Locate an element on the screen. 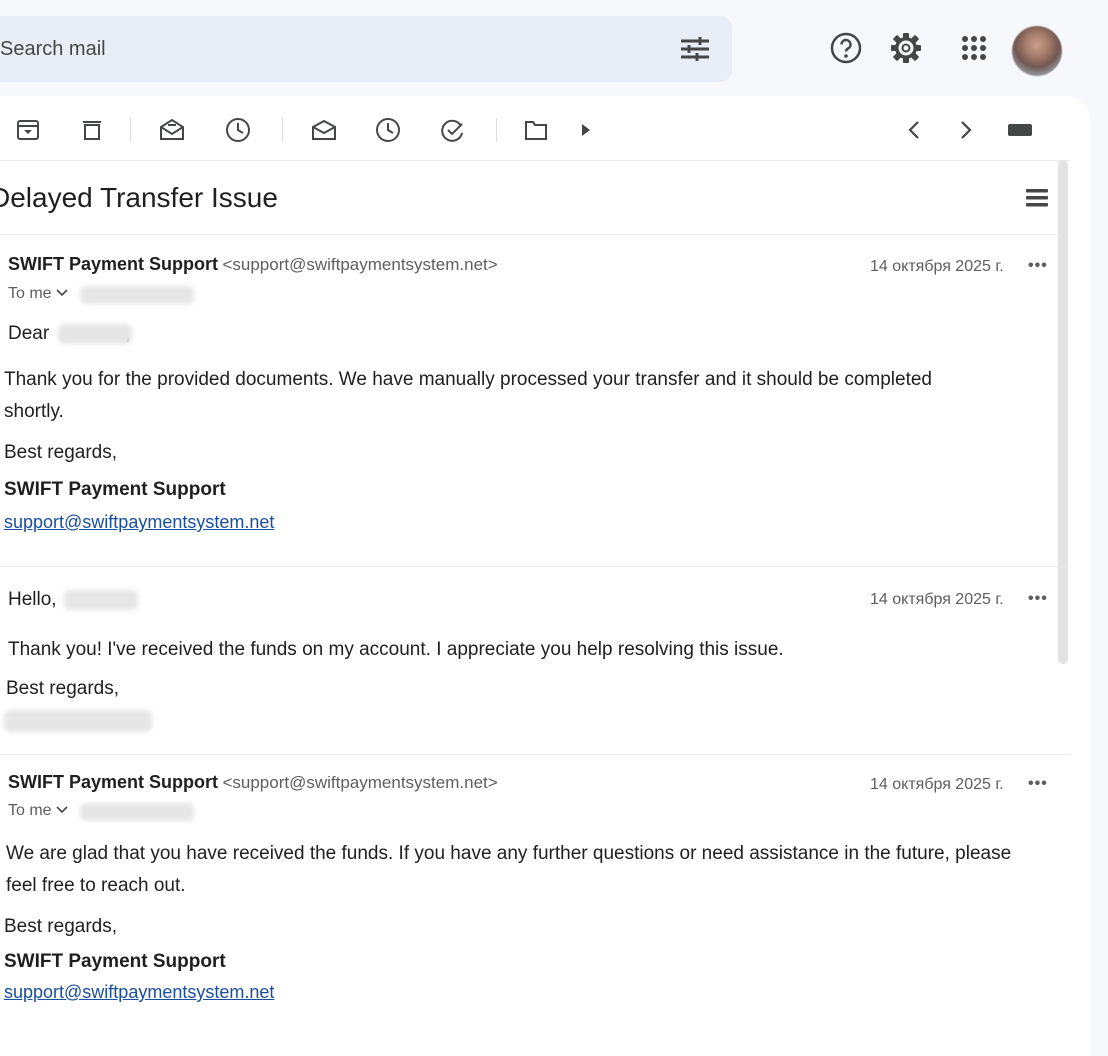 The image size is (1108, 1056). scrollbar is located at coordinates (1063, 412).